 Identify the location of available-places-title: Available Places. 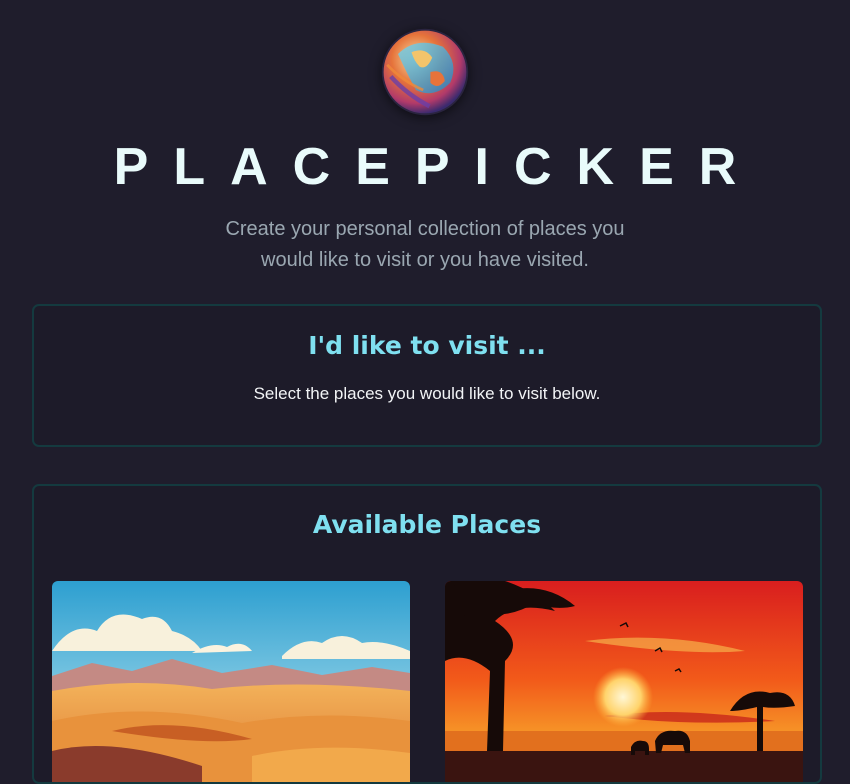
(427, 524).